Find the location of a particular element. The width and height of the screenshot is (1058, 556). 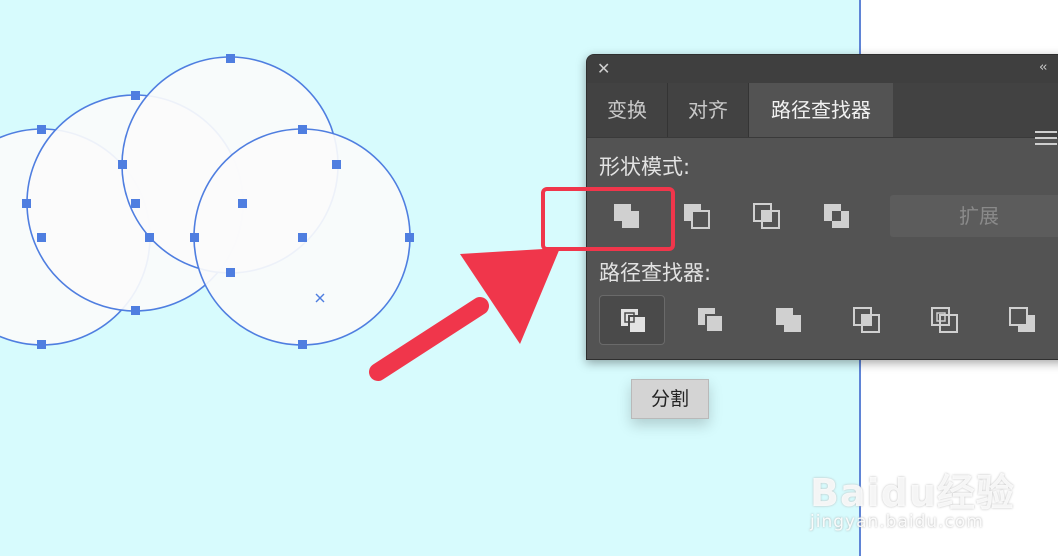

minus-back-icon is located at coordinates (1022, 319).